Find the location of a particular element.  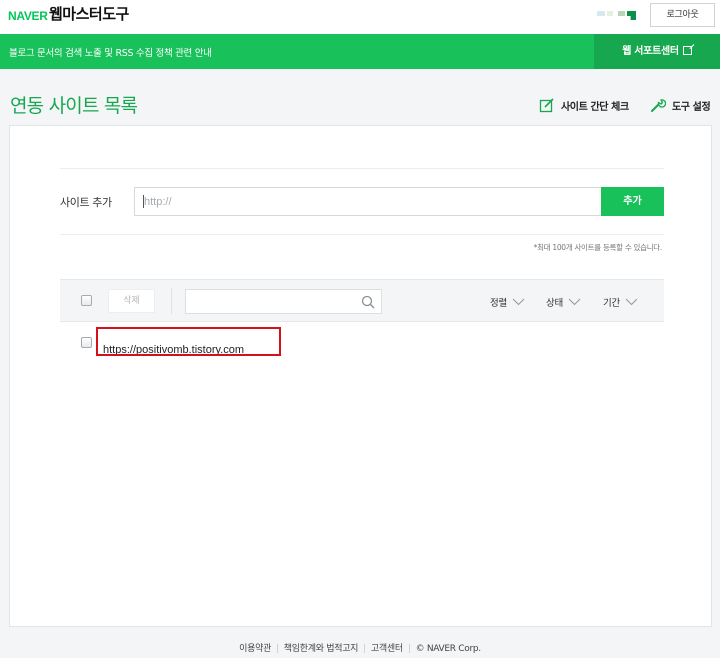

list-toolbar: 삭제 정렬 상태 기간 is located at coordinates (362, 300).